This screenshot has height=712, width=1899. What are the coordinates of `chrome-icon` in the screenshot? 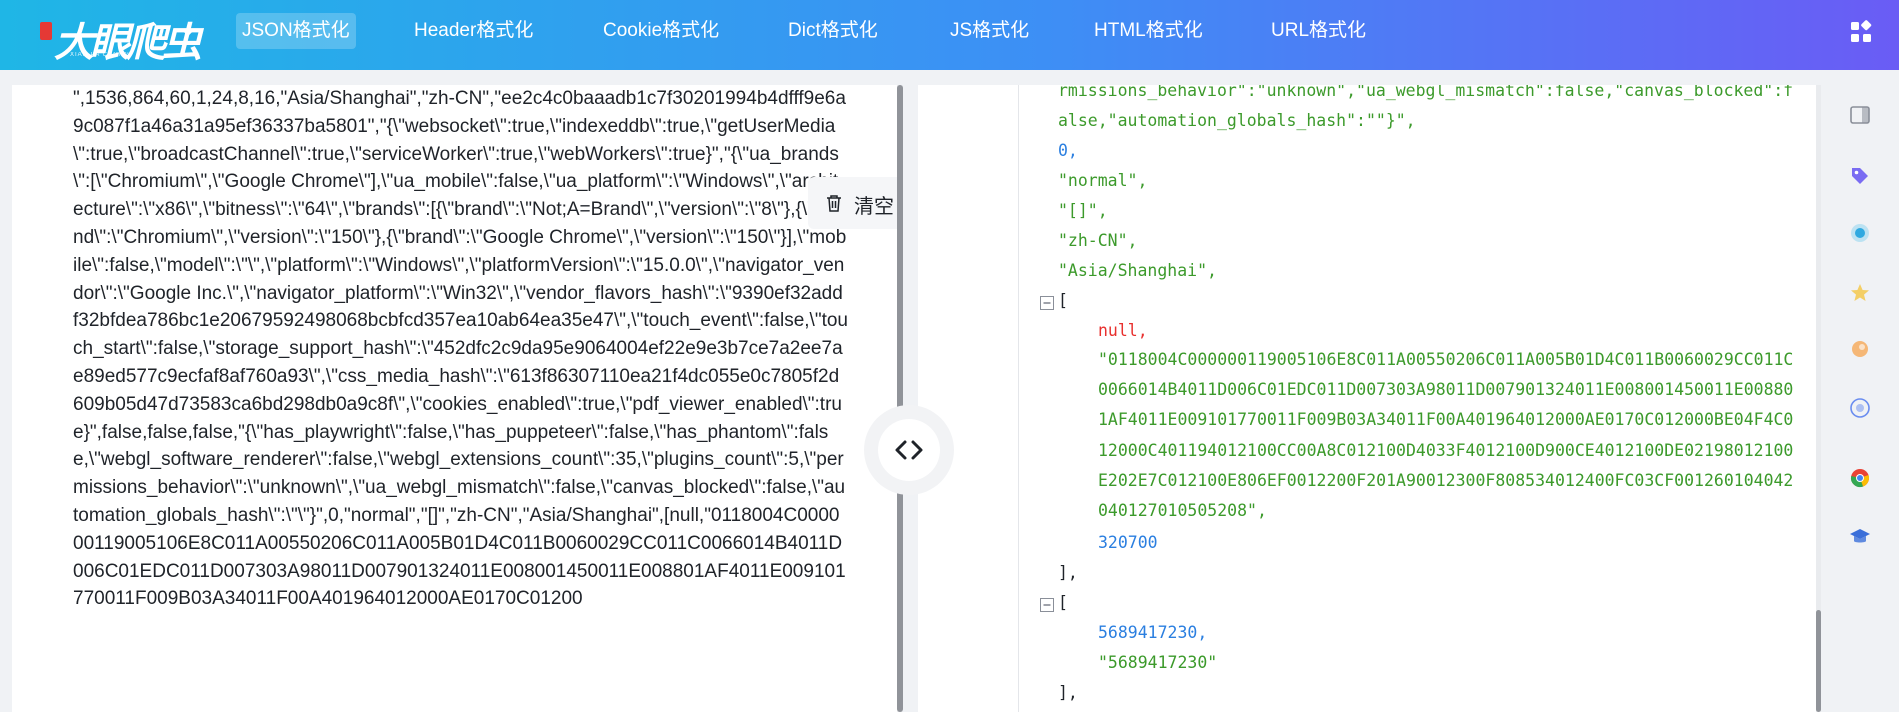 It's located at (1860, 478).